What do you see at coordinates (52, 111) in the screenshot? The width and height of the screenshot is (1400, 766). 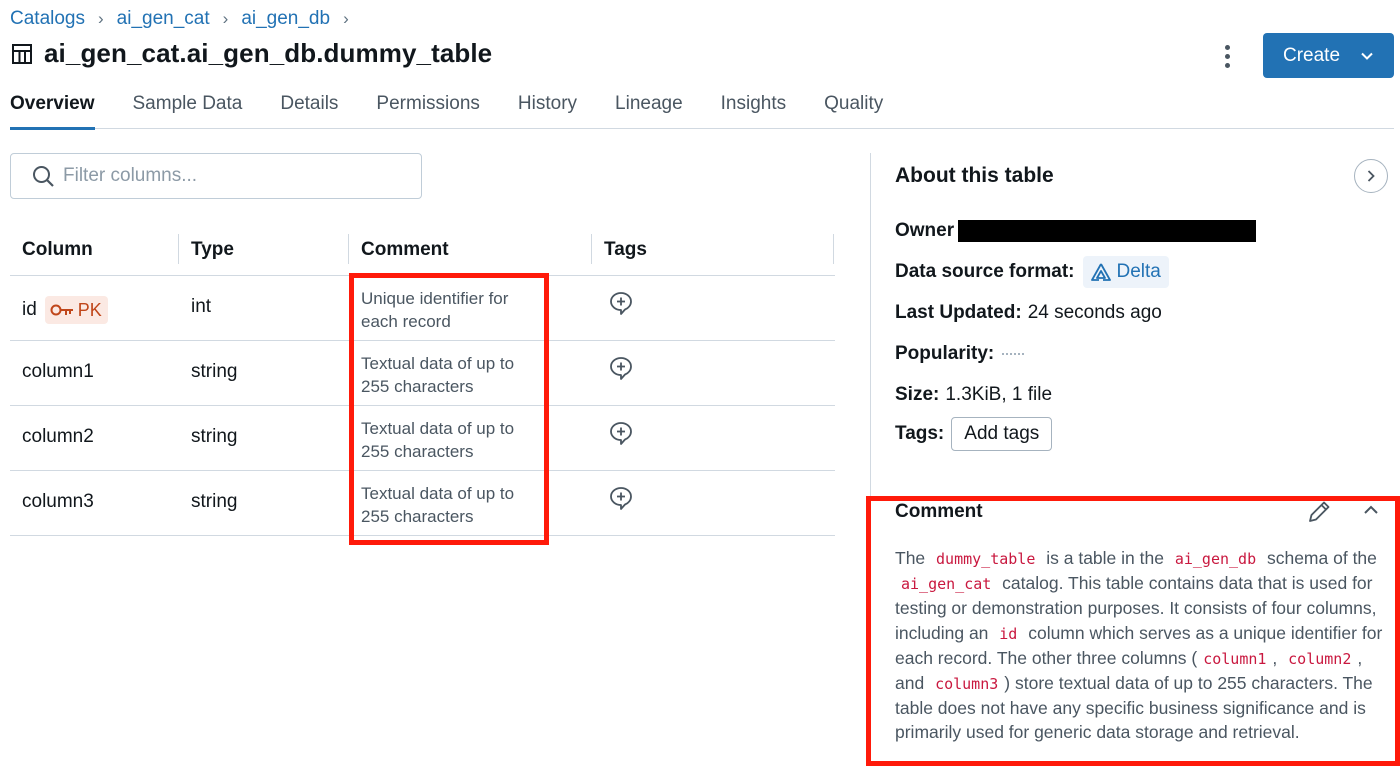 I see `tab-overview: Overview` at bounding box center [52, 111].